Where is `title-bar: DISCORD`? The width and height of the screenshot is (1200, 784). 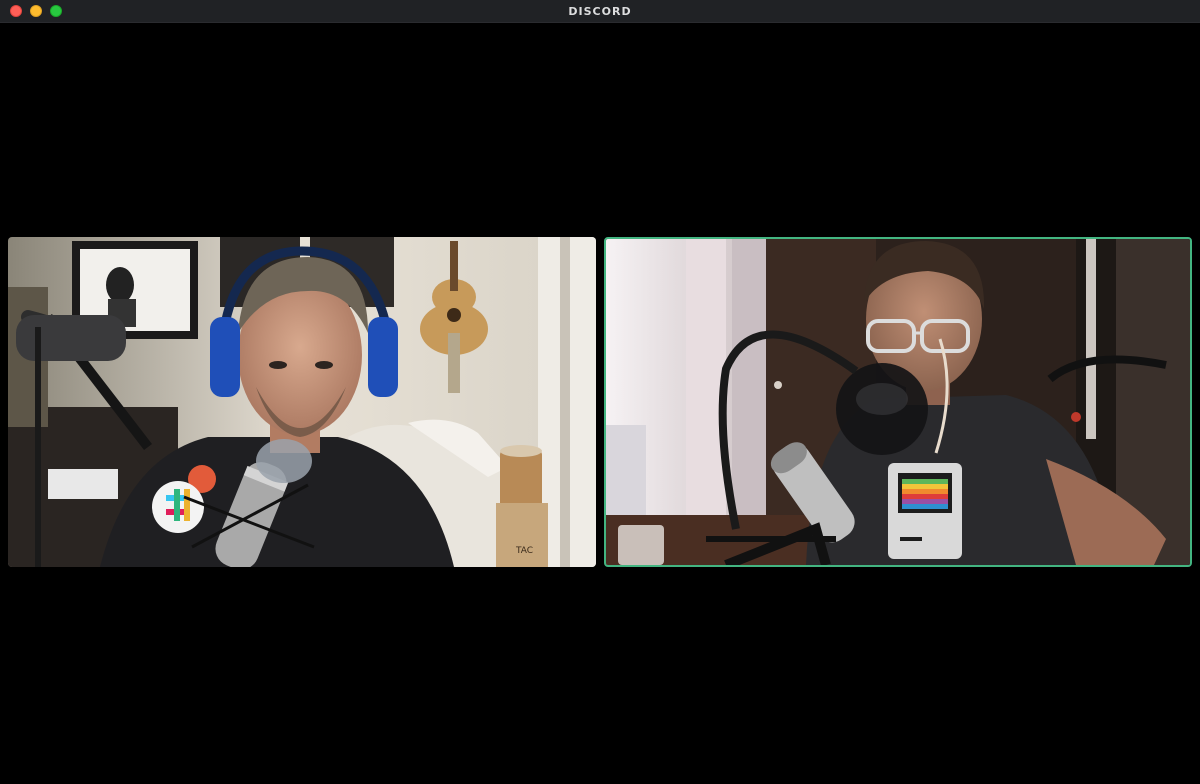 title-bar: DISCORD is located at coordinates (600, 11).